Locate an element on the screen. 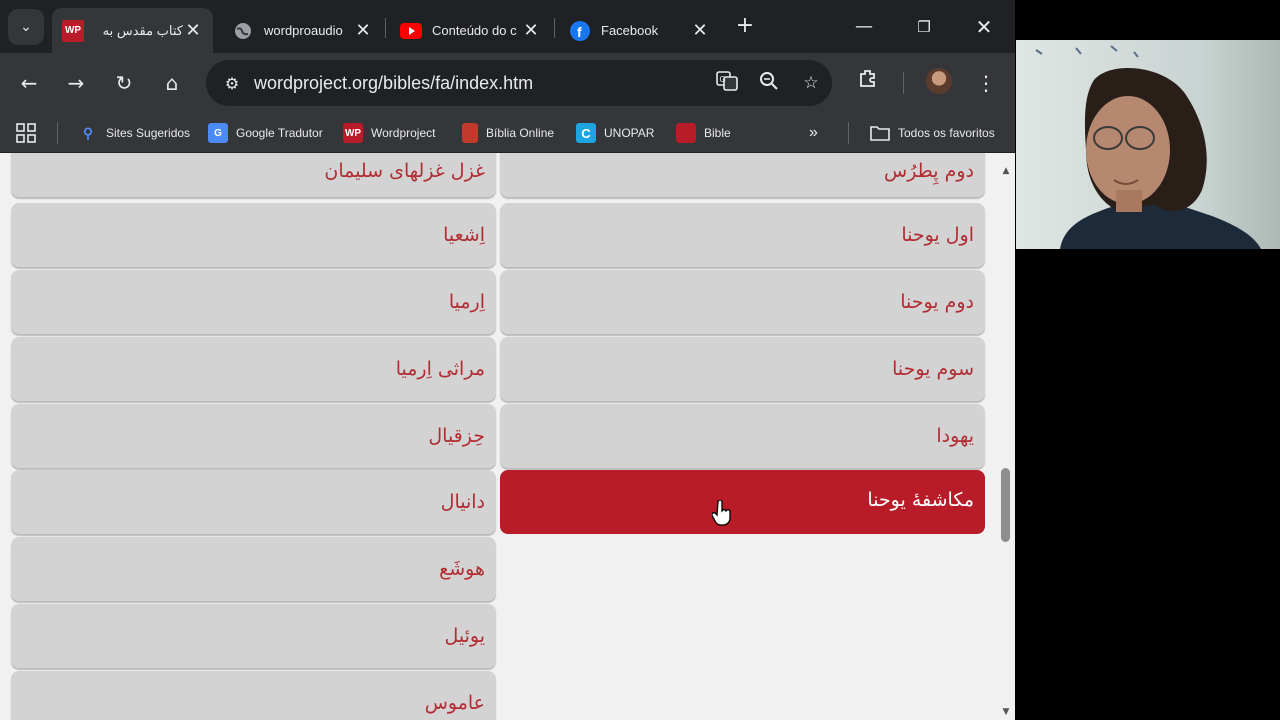  site-info-icon: ⚙ is located at coordinates (232, 83).